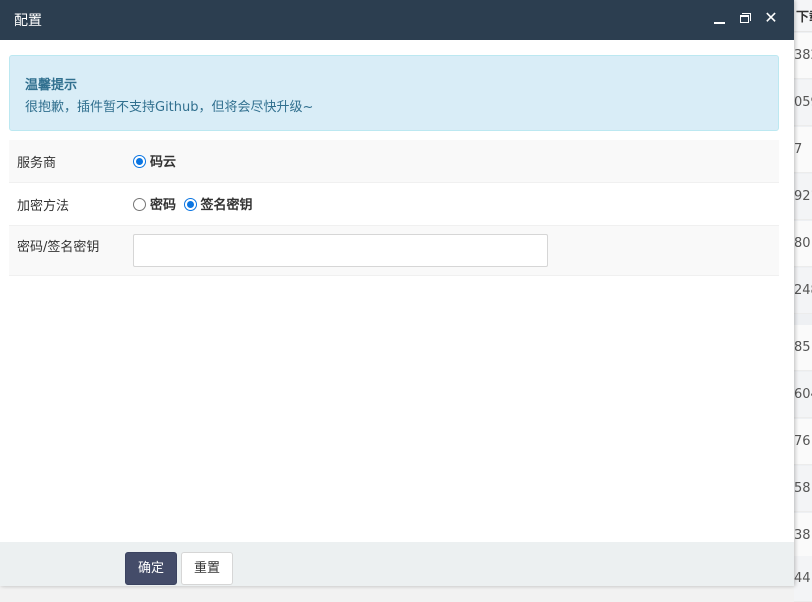 The image size is (812, 602). What do you see at coordinates (58, 247) in the screenshot?
I see `secret-label: 密码/签名密钥` at bounding box center [58, 247].